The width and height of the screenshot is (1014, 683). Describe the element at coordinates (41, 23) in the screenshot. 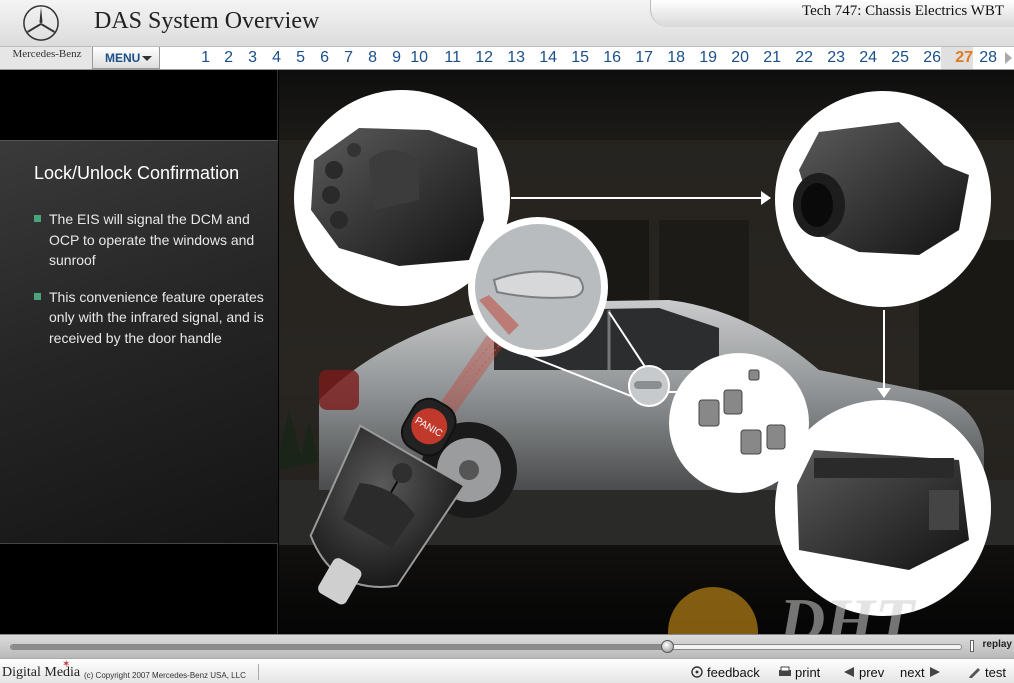

I see `mercedes-star-logo-icon` at that location.